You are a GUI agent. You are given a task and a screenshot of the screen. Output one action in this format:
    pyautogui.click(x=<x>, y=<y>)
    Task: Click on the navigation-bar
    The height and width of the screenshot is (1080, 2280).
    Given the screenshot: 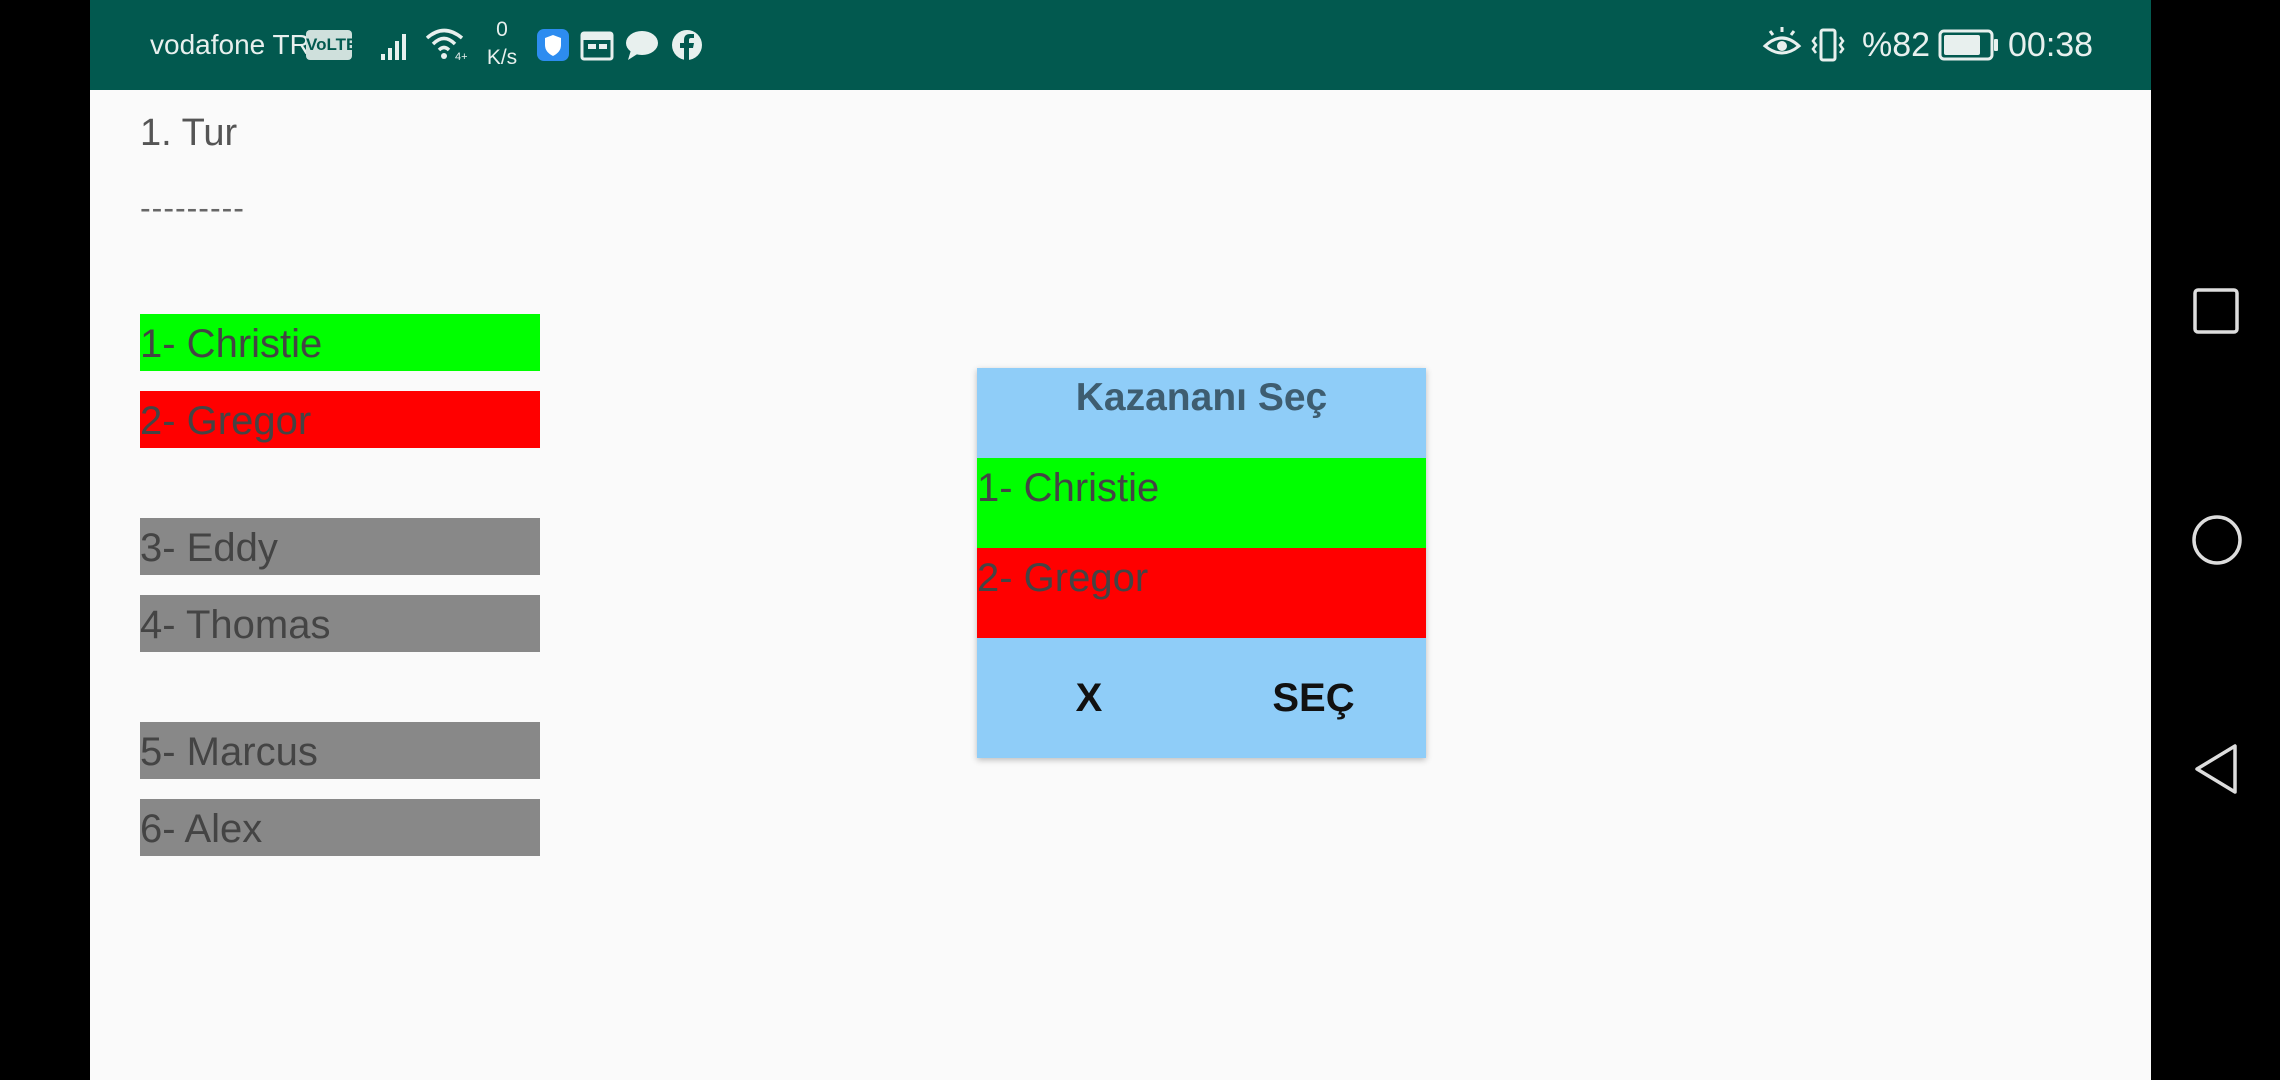 What is the action you would take?
    pyautogui.click(x=2215, y=540)
    